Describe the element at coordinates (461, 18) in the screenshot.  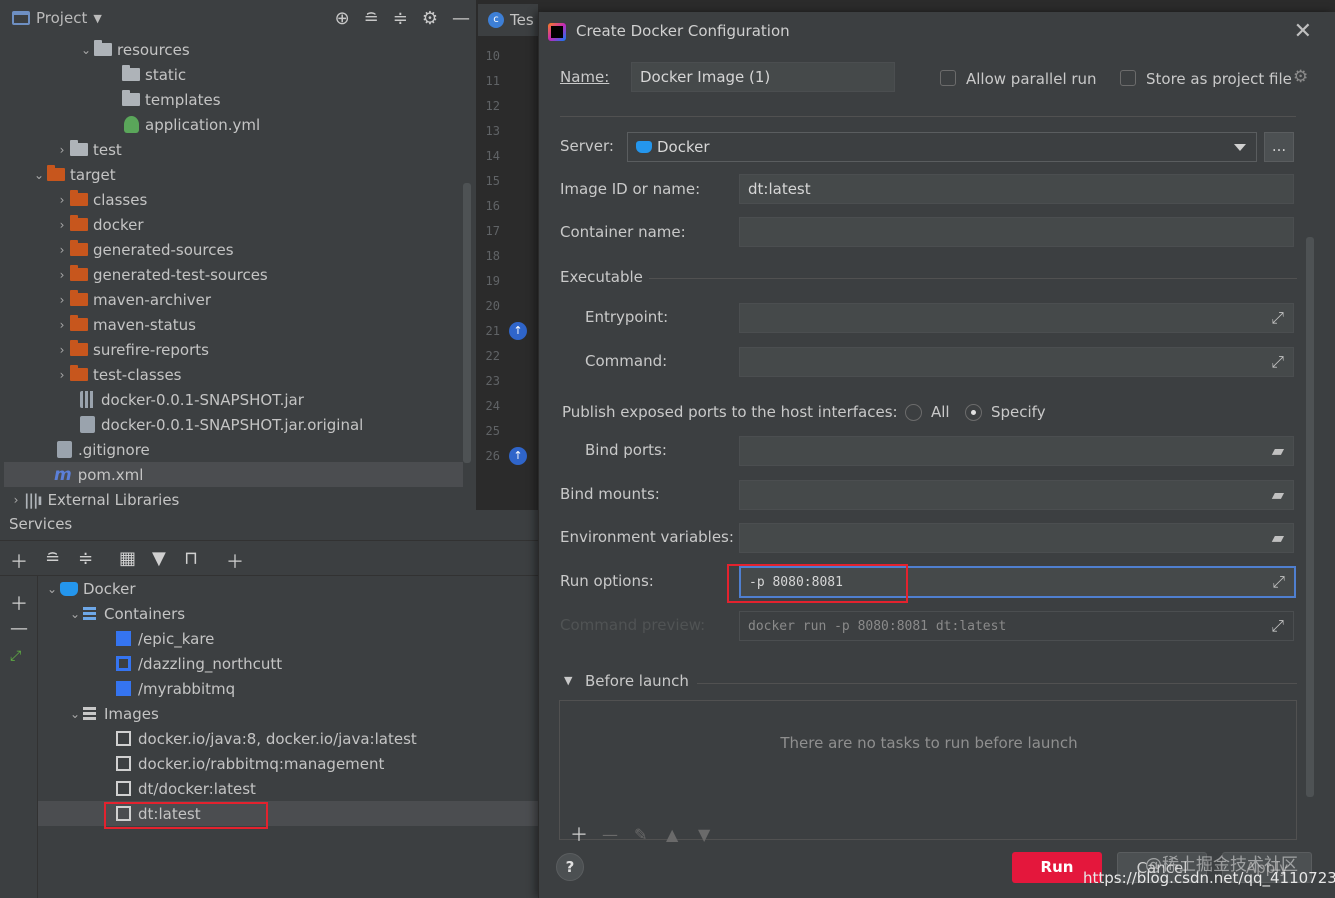
I see `minimize-icon: —` at that location.